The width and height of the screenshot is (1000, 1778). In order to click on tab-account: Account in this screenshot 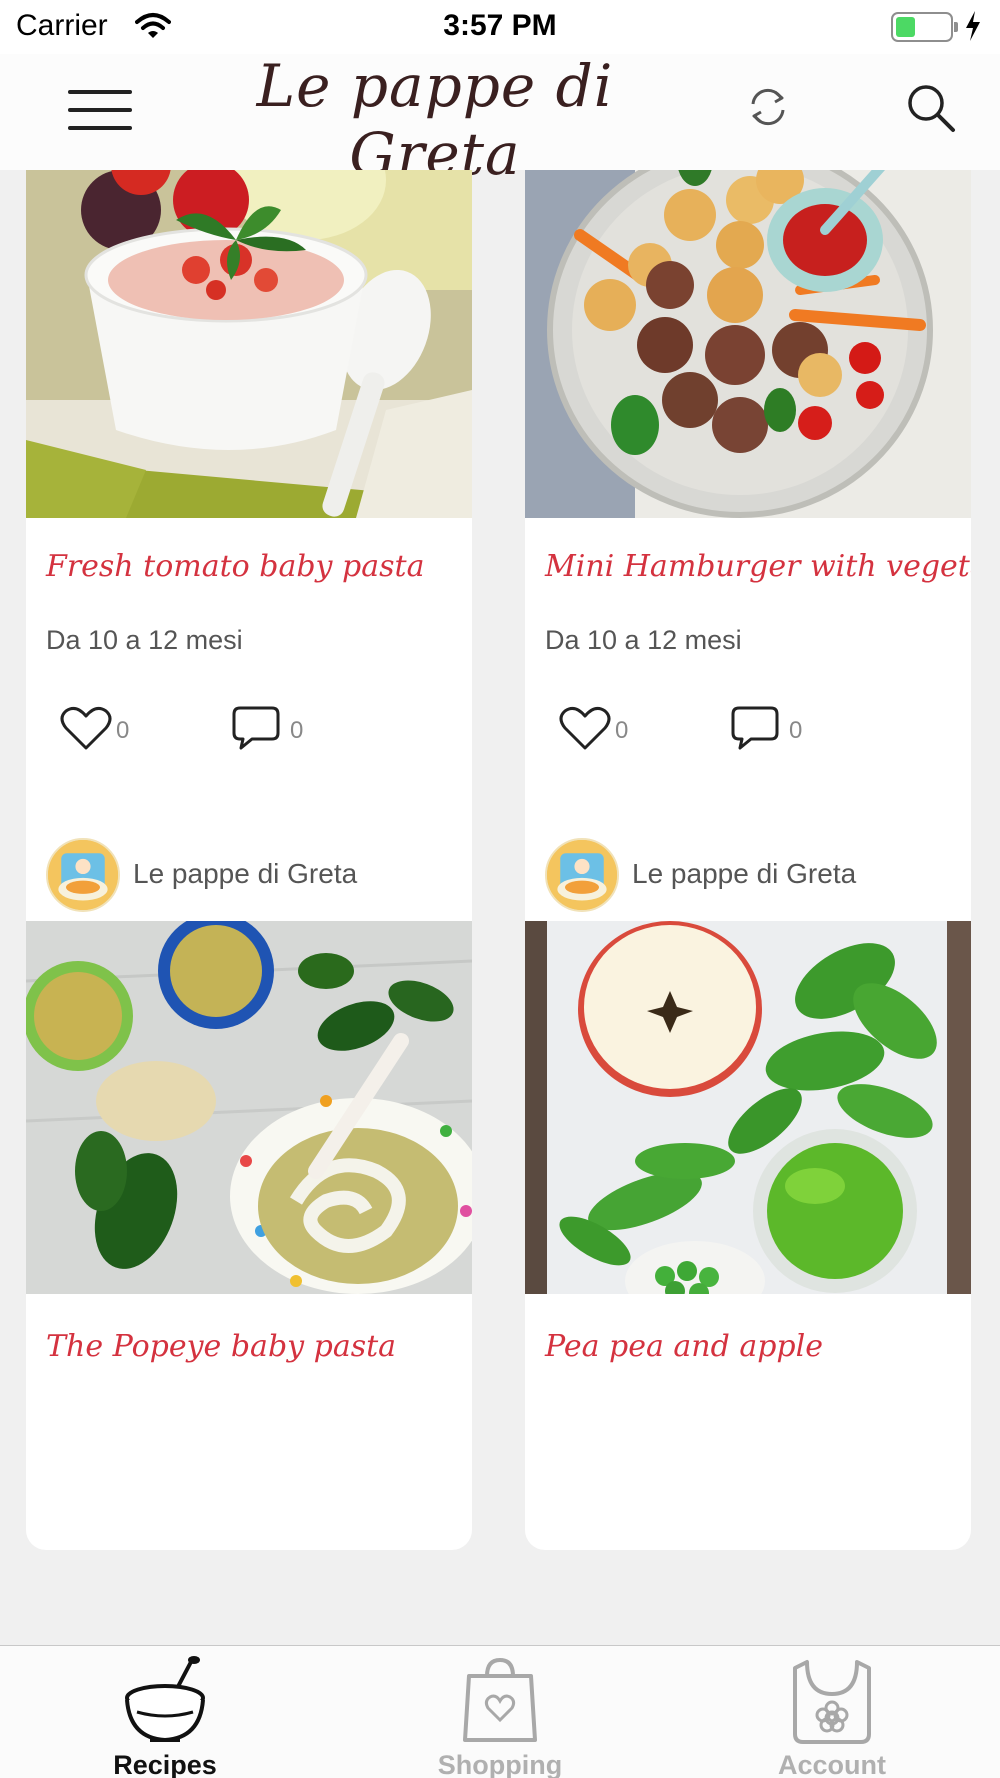, I will do `click(832, 1716)`.